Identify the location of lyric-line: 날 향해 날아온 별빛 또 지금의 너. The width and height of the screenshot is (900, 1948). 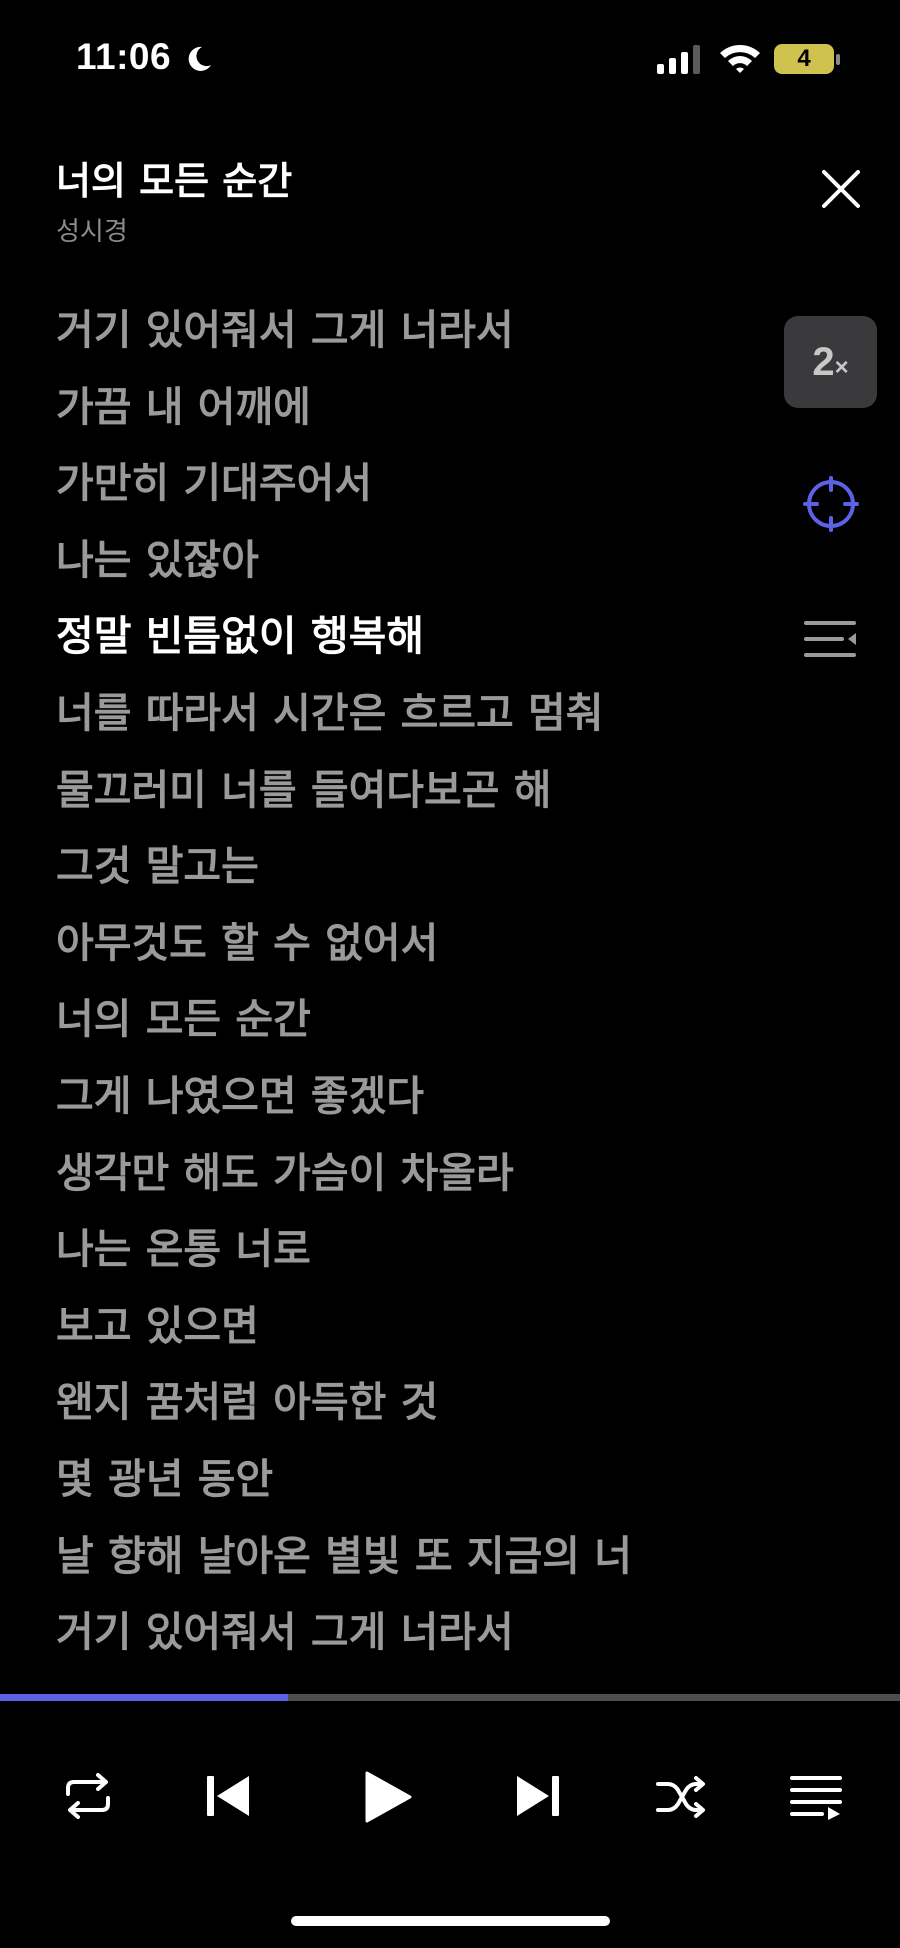
(406, 1562).